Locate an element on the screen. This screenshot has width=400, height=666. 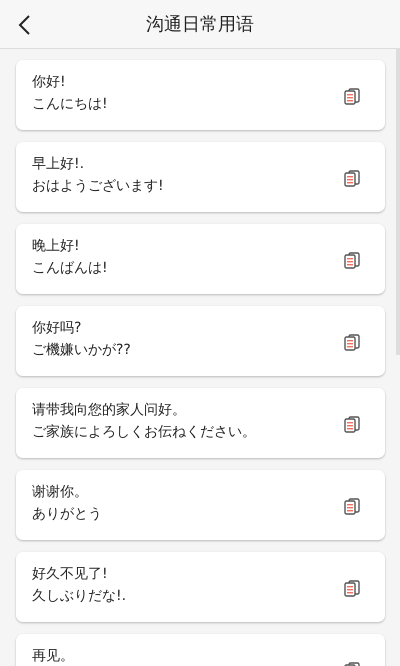
japanese-text: ありがとう is located at coordinates (67, 514).